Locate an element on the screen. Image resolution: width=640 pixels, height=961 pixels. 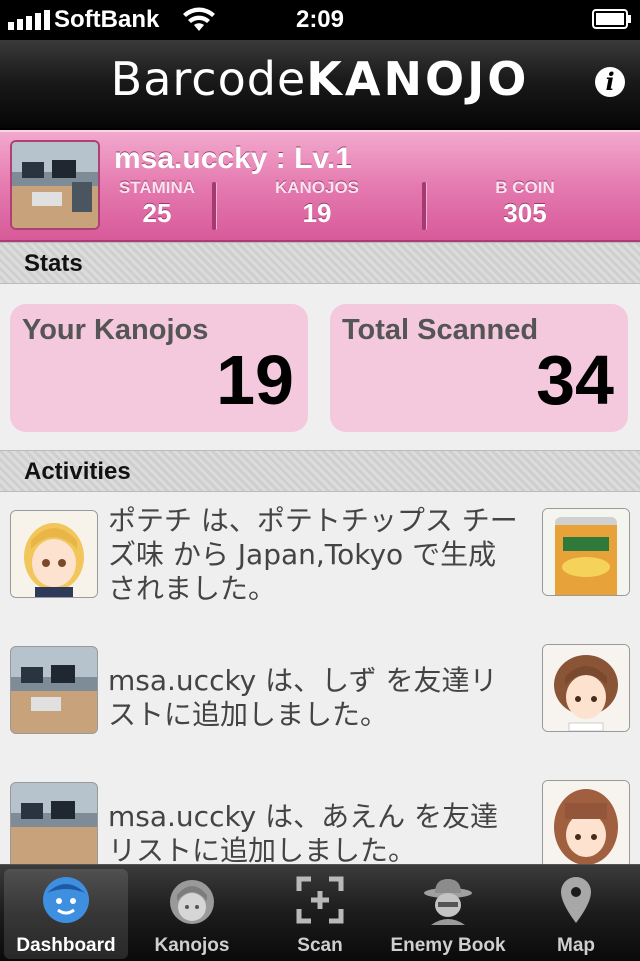
blonde-girl-icon is located at coordinates (54, 554).